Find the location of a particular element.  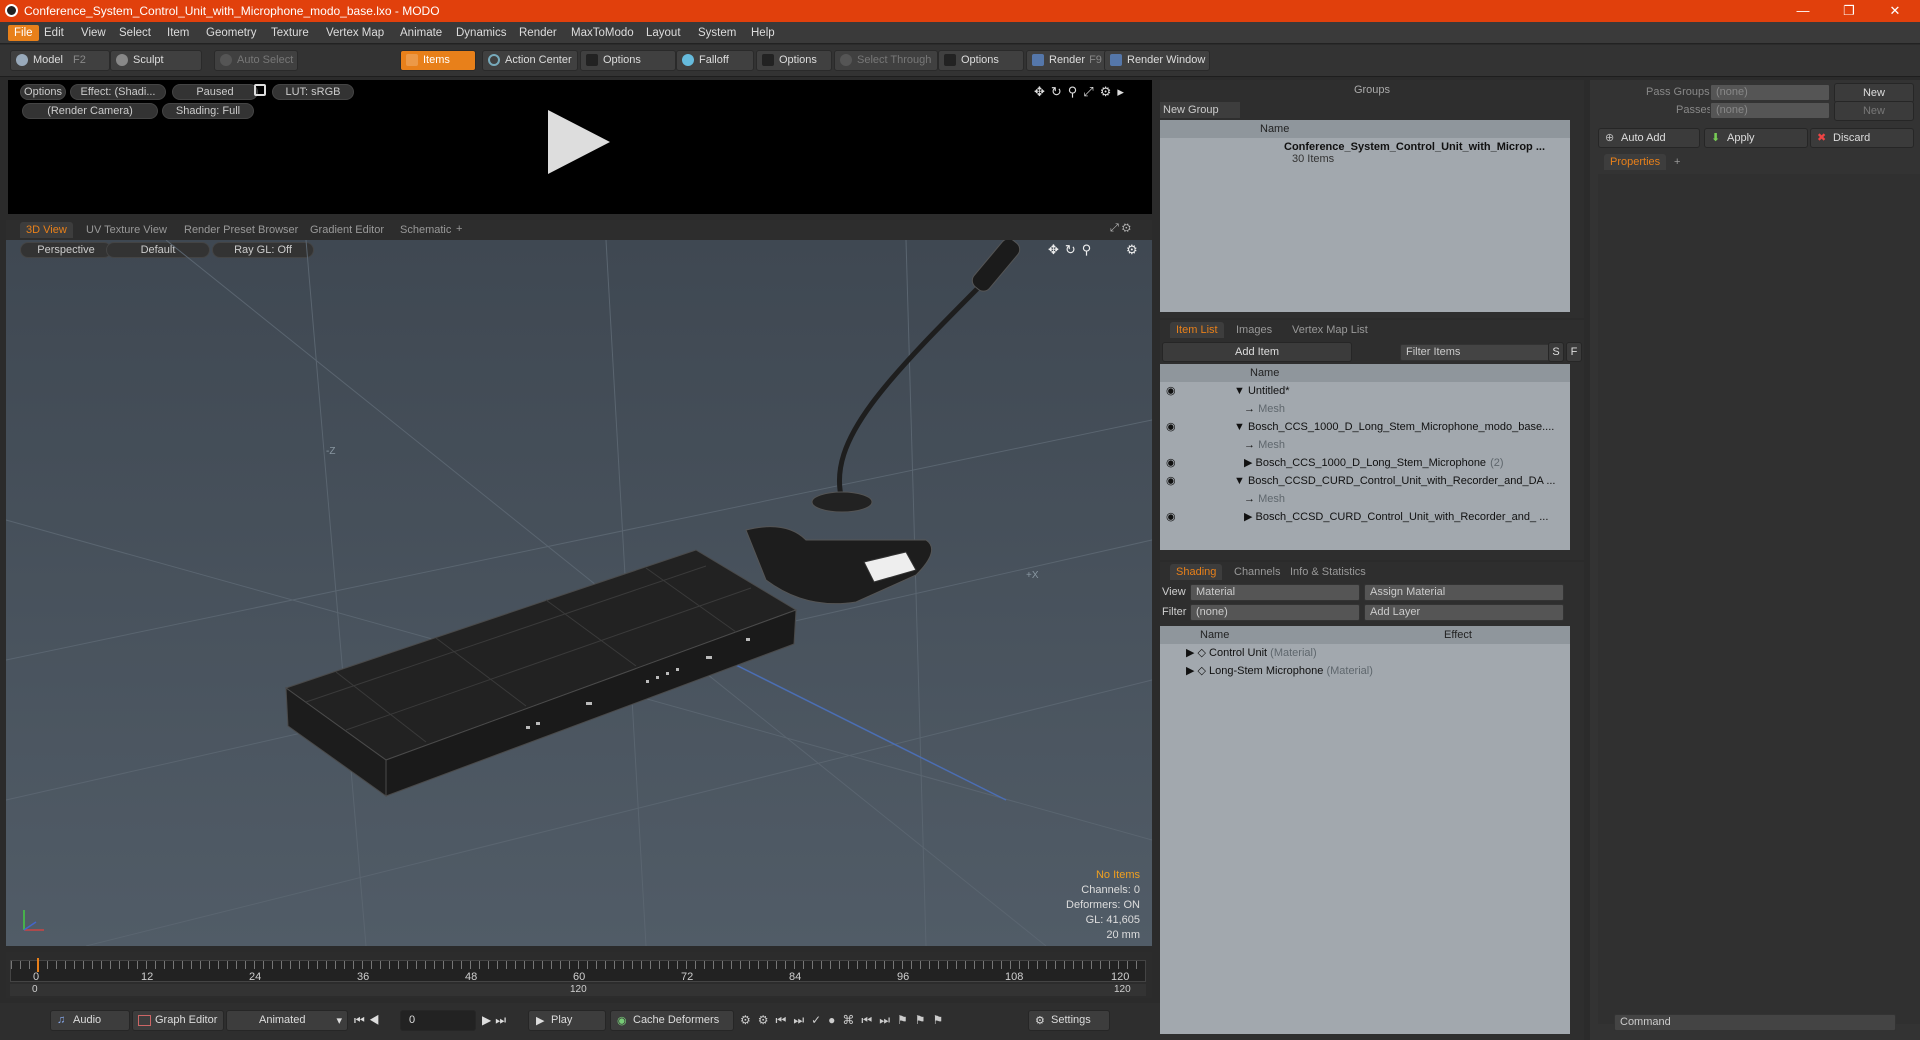

tab-vertex-map-list: Vertex Map List is located at coordinates (1330, 330).